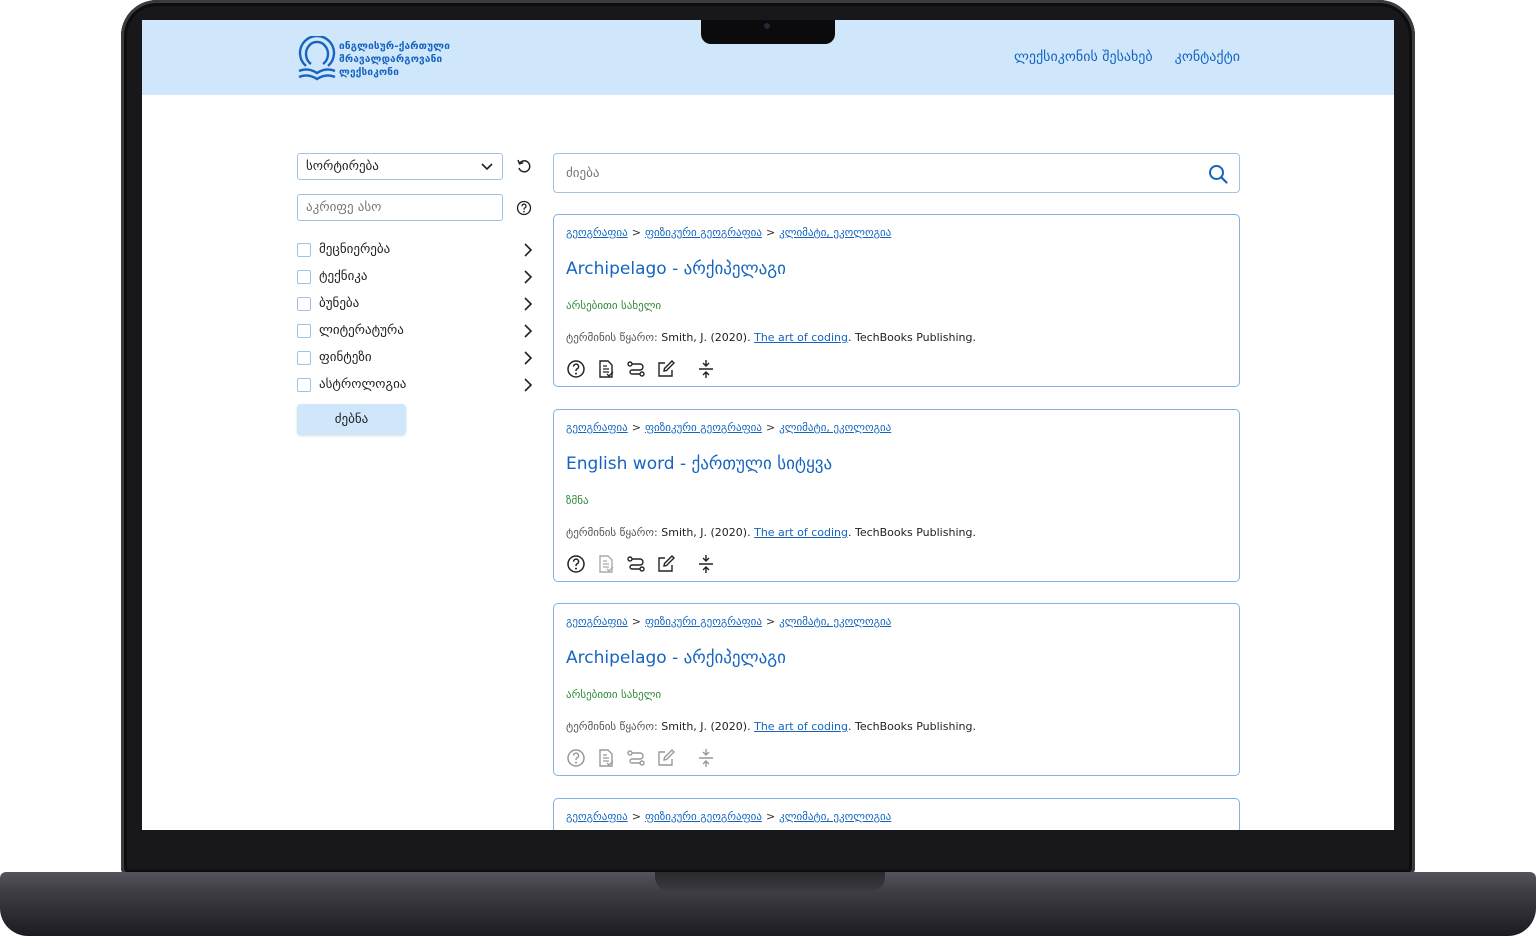 The image size is (1536, 936). I want to click on logo-line: მრავალდარგოვანი, so click(391, 59).